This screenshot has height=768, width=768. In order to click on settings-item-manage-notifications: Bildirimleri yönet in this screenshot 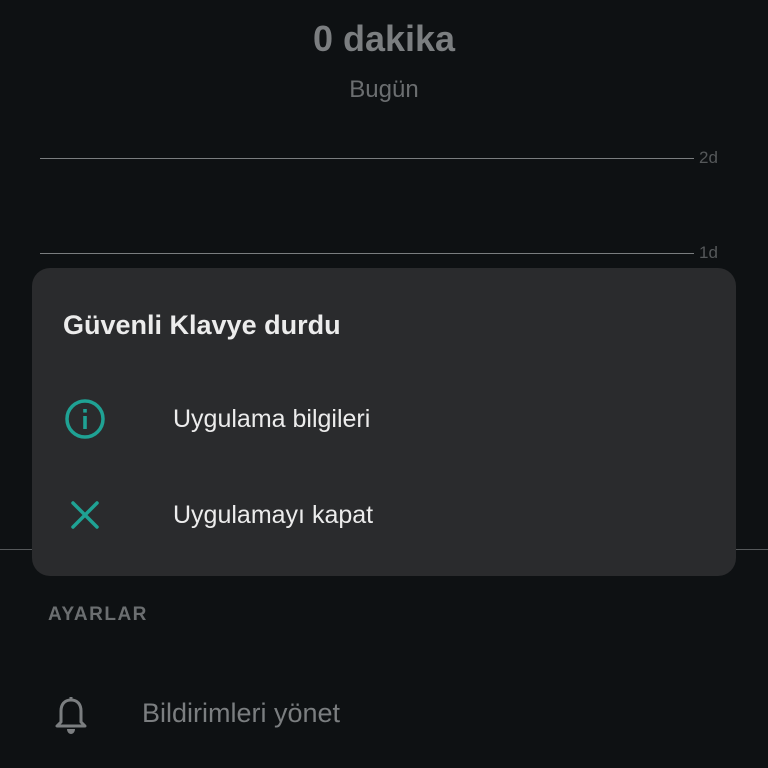, I will do `click(384, 716)`.